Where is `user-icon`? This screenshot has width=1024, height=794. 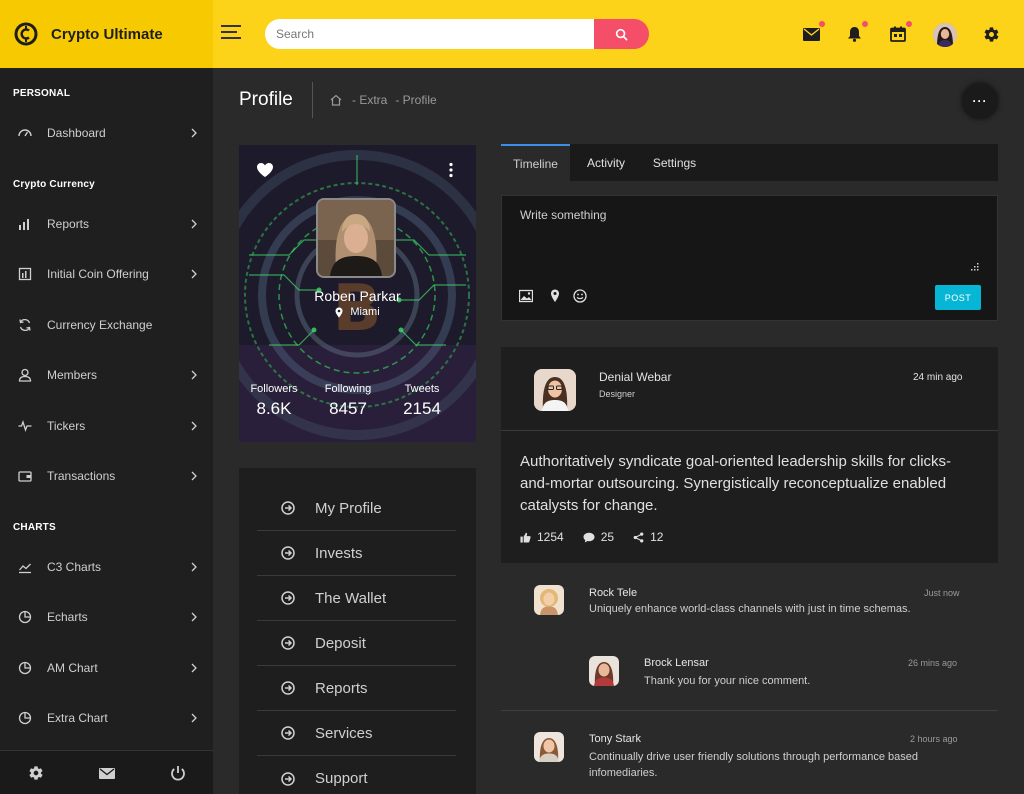 user-icon is located at coordinates (25, 375).